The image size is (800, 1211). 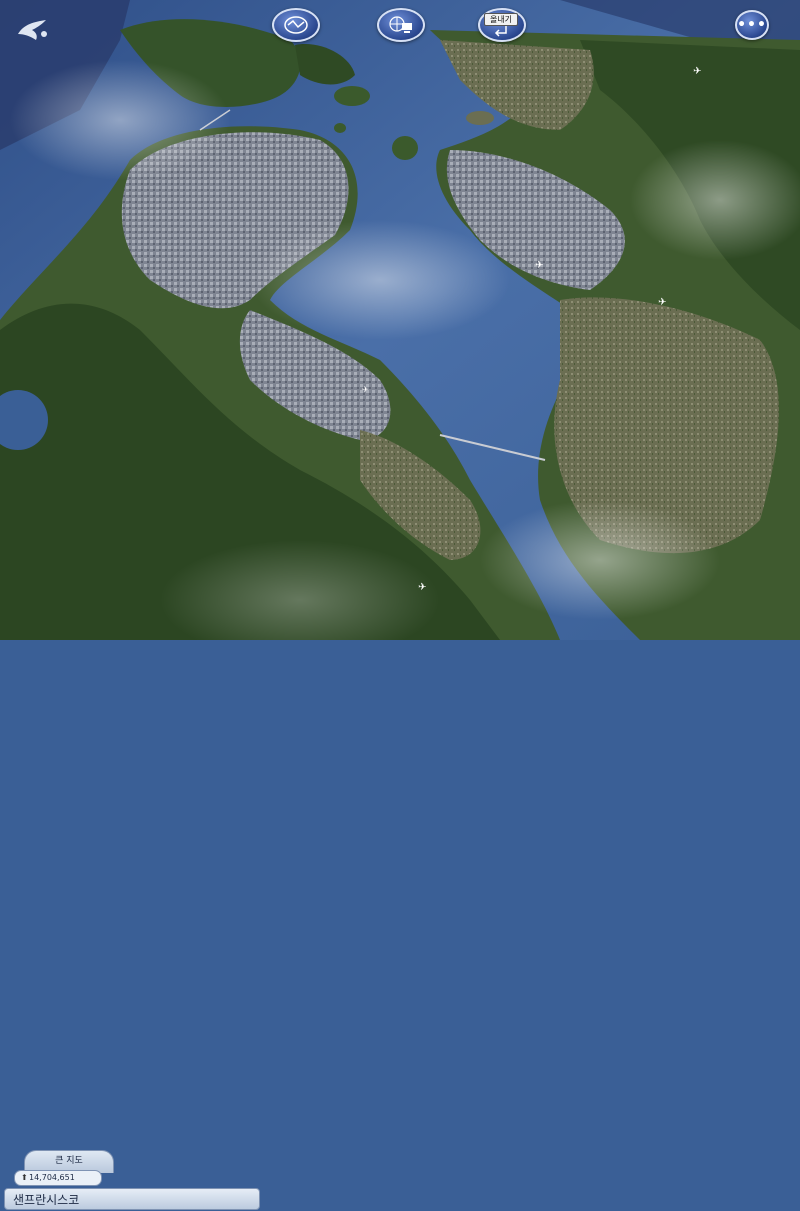 I want to click on computer-network-icon, so click(x=400, y=24).